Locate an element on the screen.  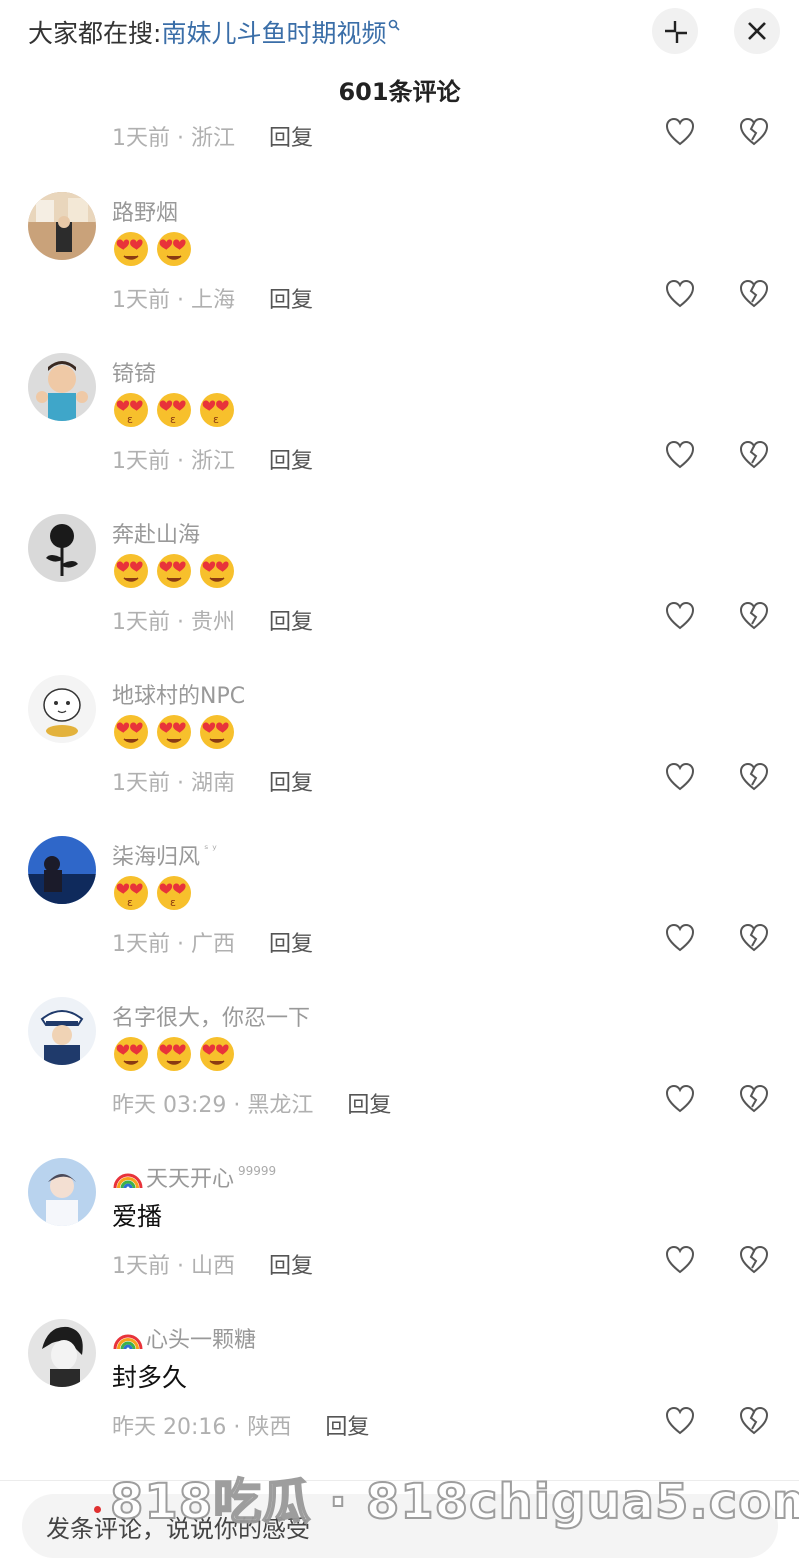
watermark-text: 818吃瓜 · 818chigua5.com is located at coordinates (454, 1502).